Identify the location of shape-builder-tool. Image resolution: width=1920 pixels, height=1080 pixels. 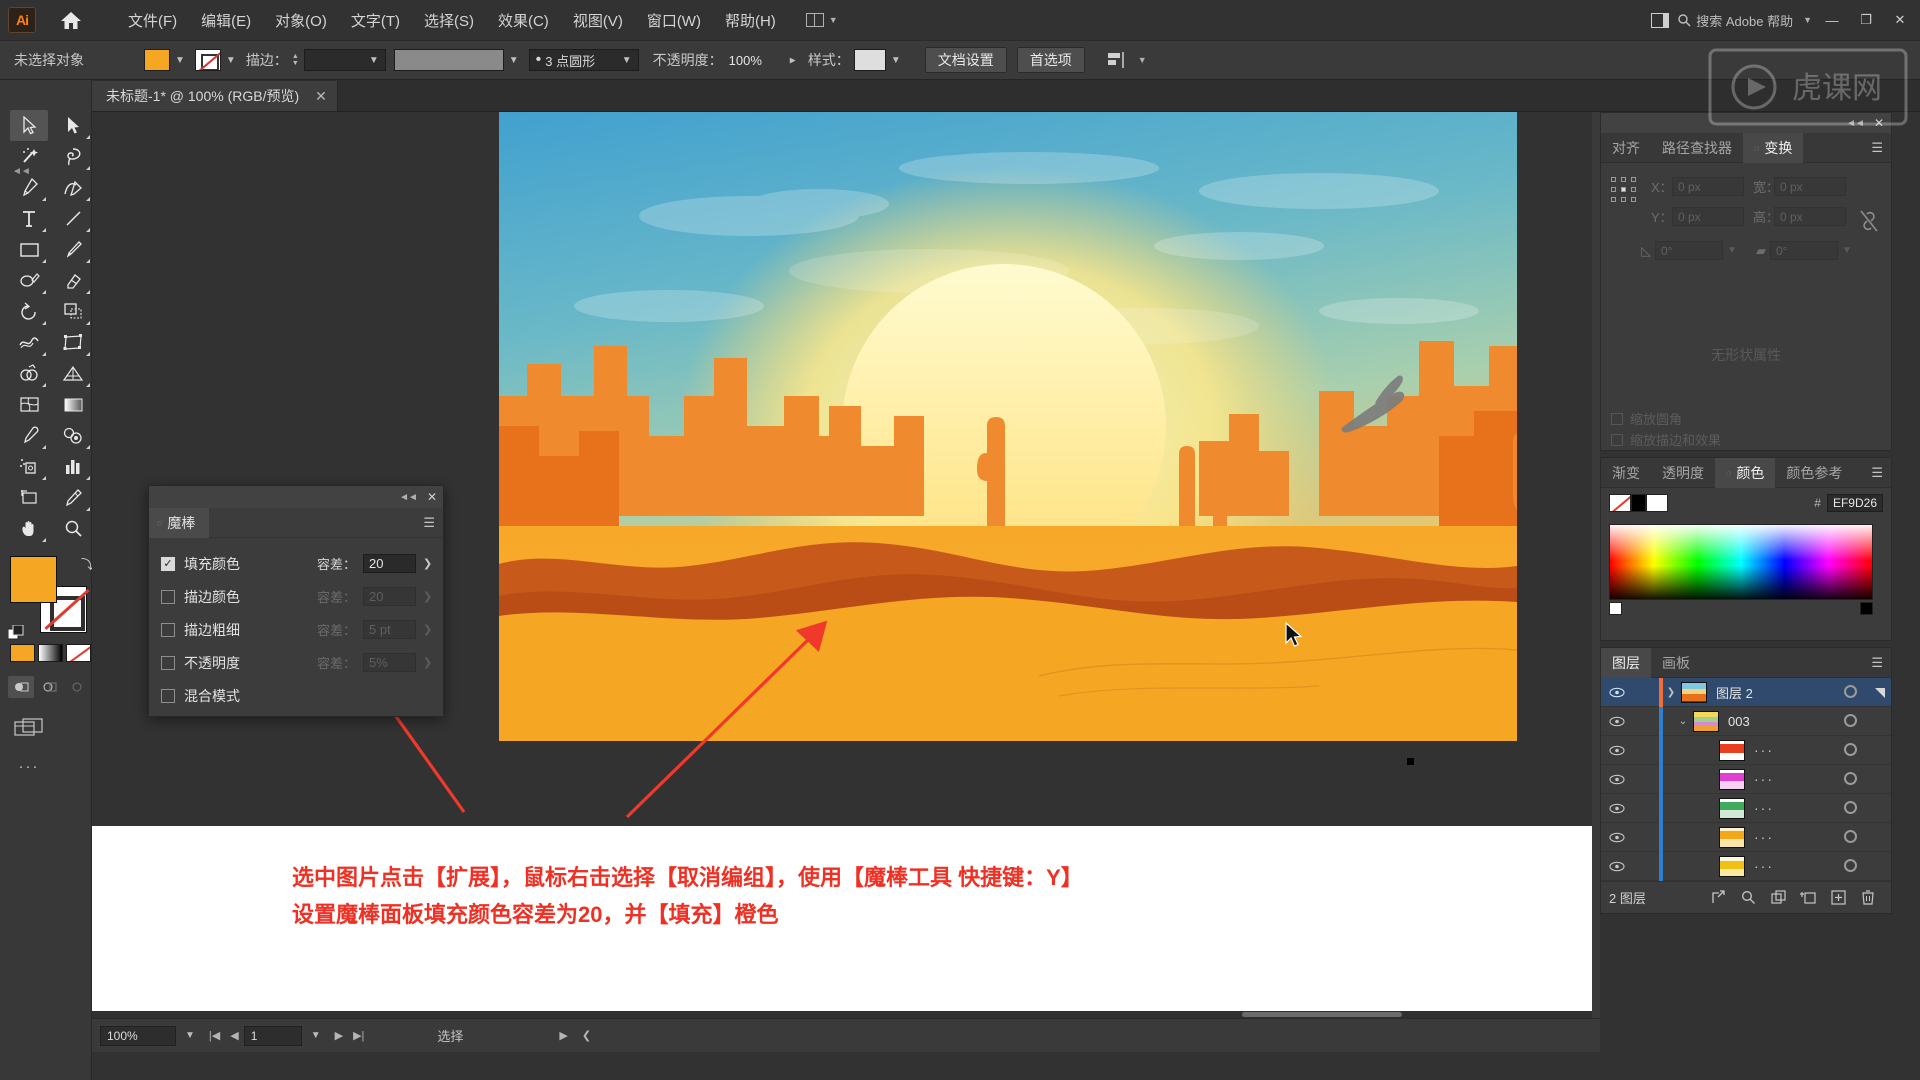
(29, 373).